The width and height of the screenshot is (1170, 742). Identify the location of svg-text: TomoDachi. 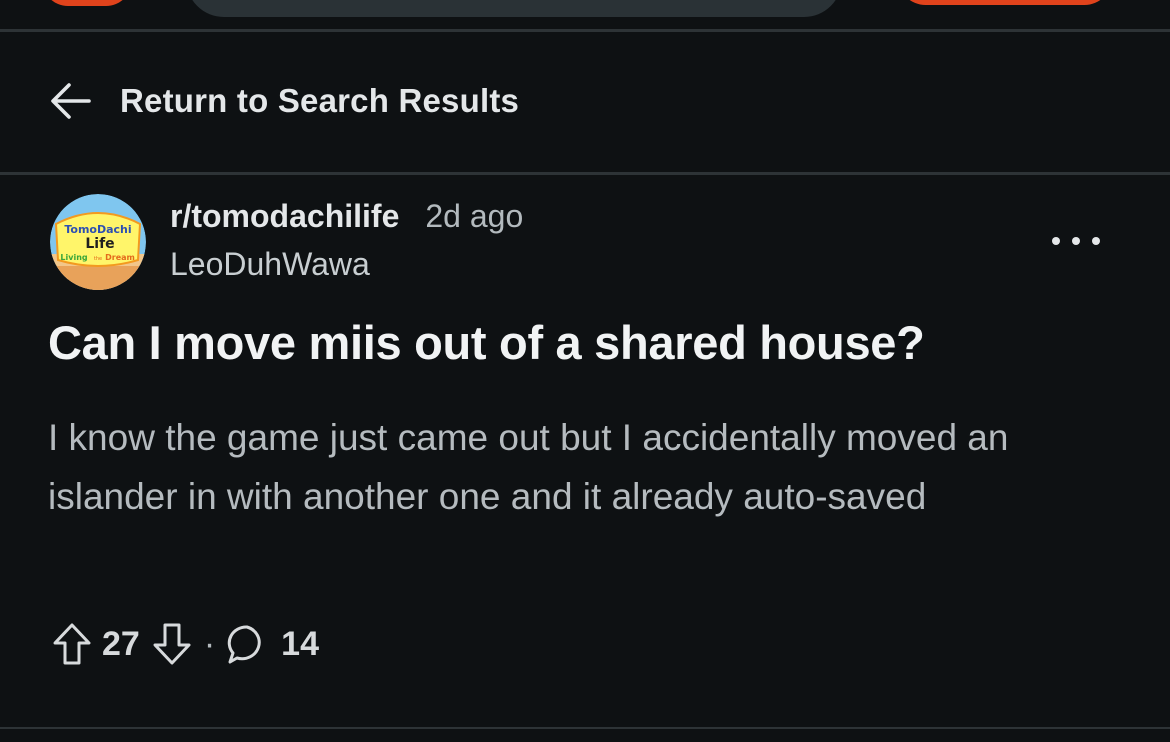
(97, 229).